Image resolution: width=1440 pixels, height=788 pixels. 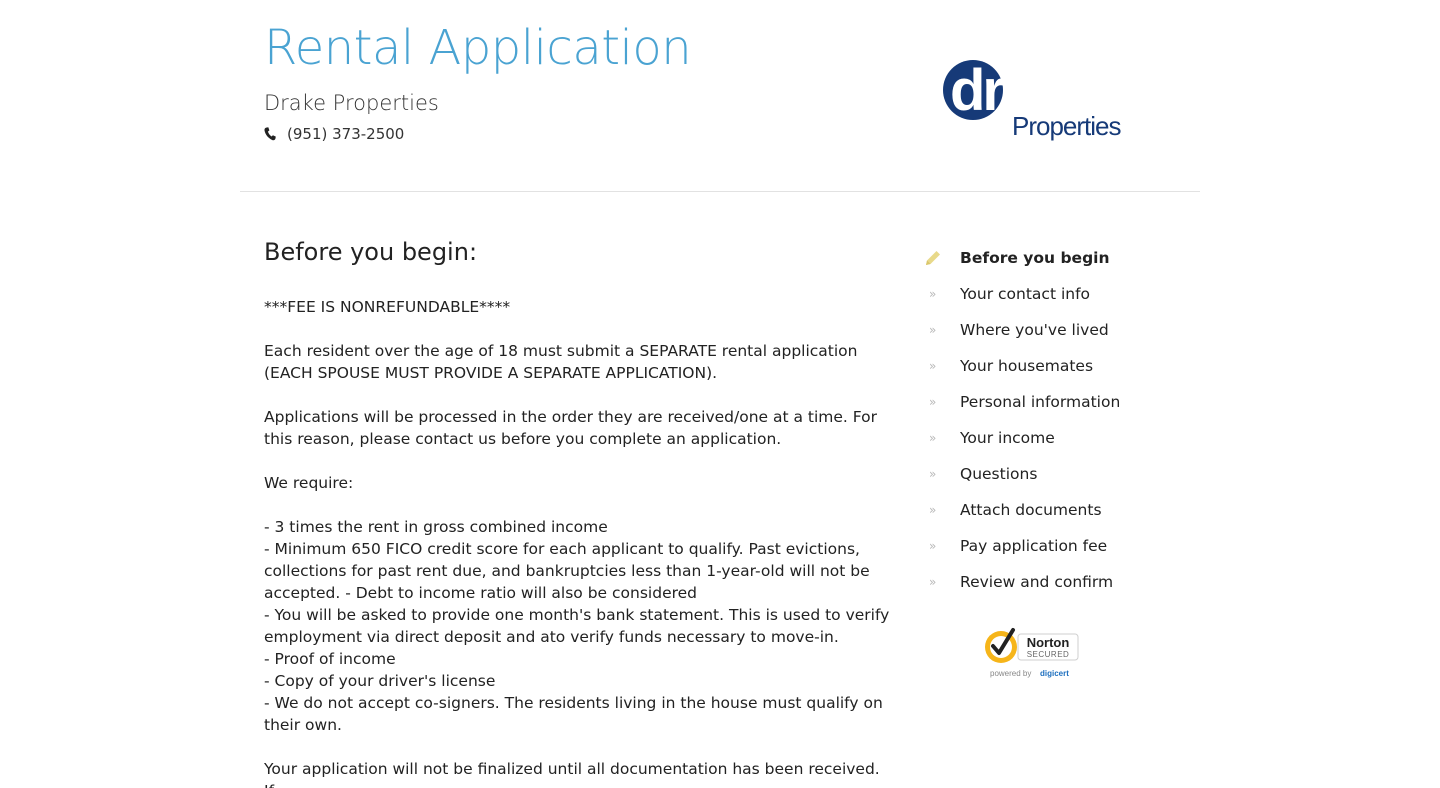 I want to click on logo-text-bottom: Properties, so click(x=1066, y=126).